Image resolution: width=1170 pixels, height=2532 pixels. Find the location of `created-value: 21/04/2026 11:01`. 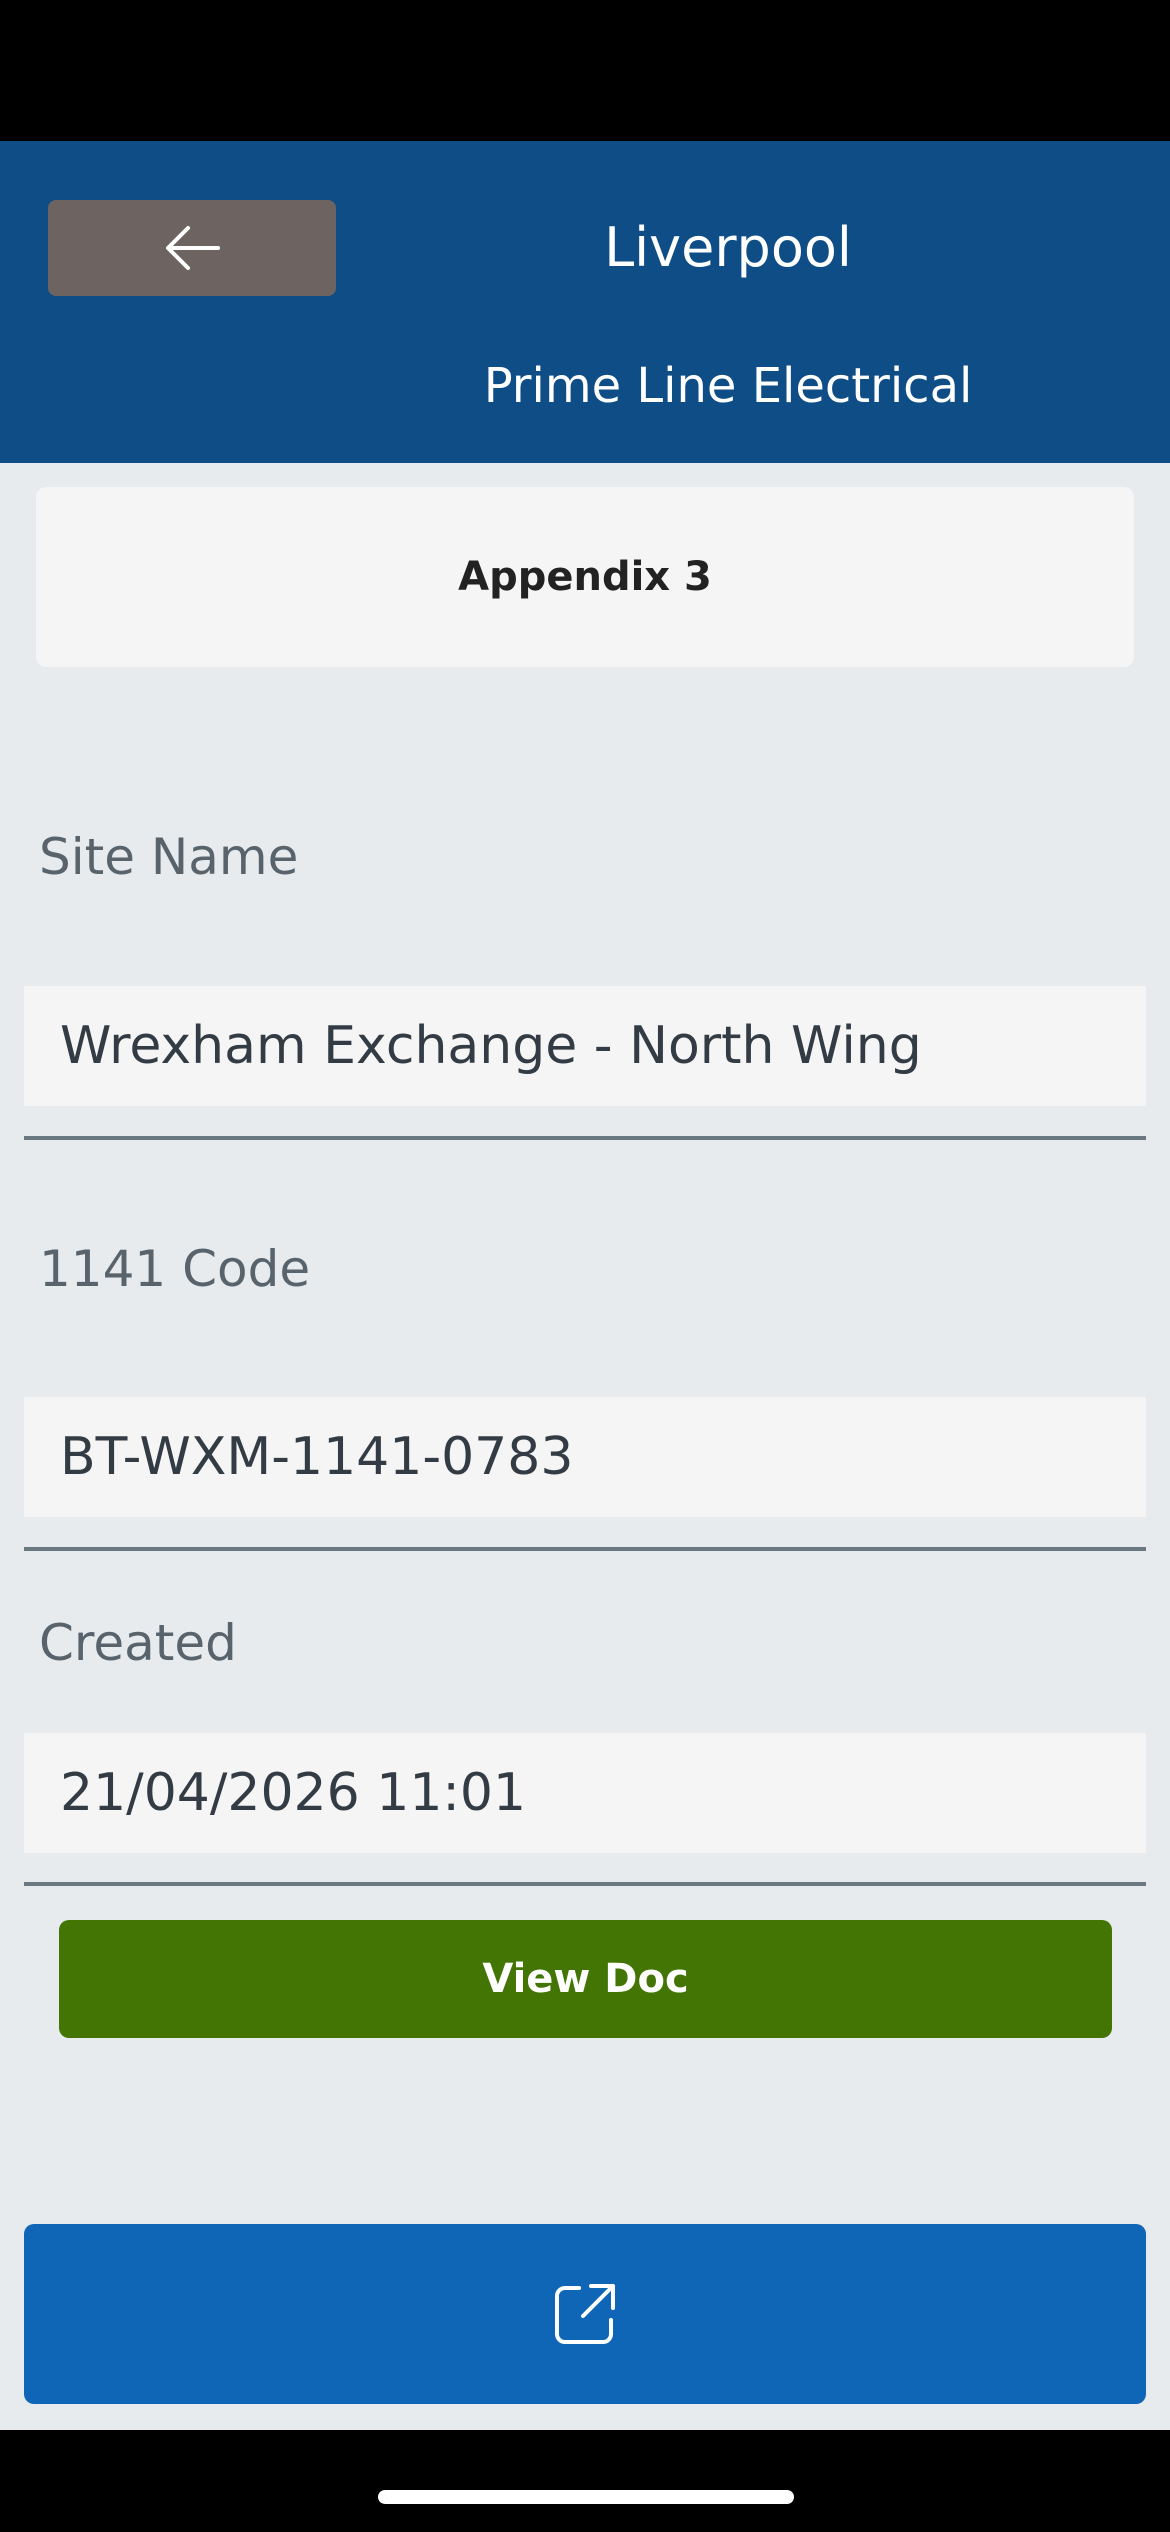

created-value: 21/04/2026 11:01 is located at coordinates (293, 1793).